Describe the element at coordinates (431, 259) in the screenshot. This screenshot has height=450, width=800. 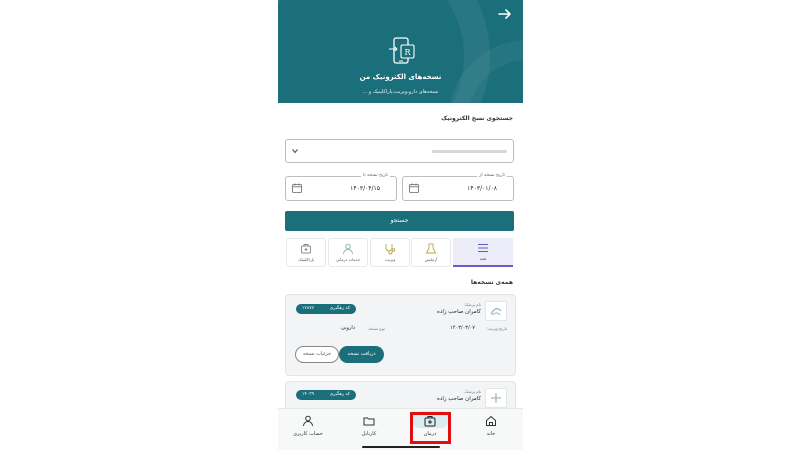
I see `tab-label: آزمایش` at that location.